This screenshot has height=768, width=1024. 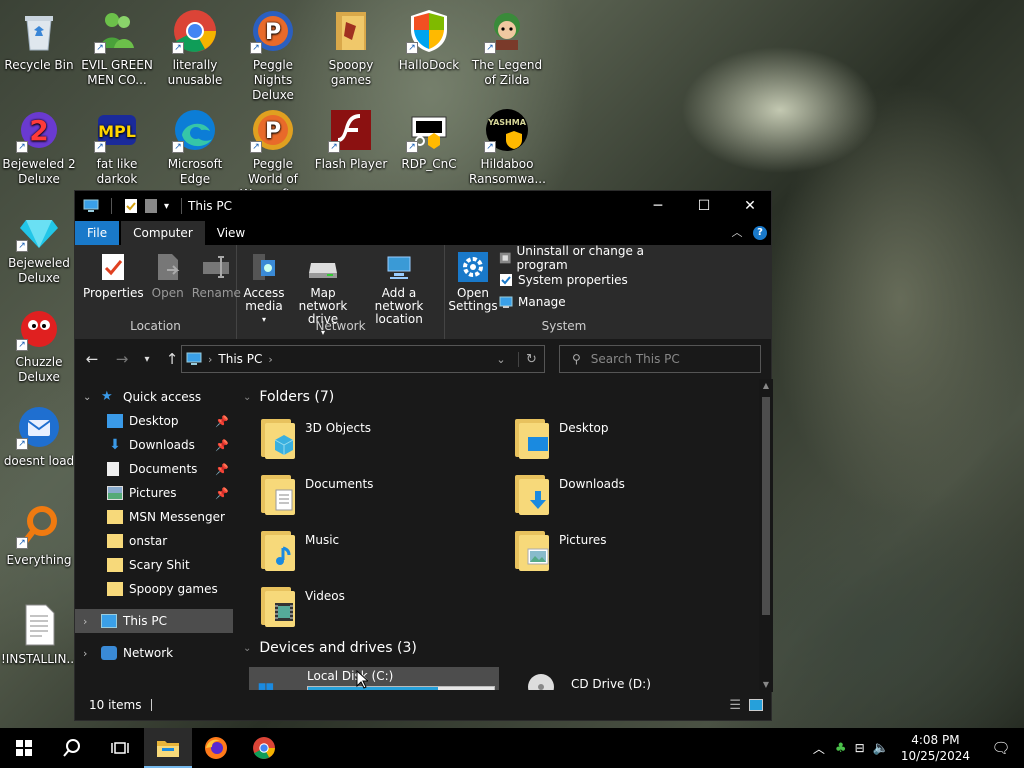 What do you see at coordinates (273, 55) in the screenshot?
I see `desktop-icon-peggle-nights: P ↗ Peggle Nights Deluxe` at bounding box center [273, 55].